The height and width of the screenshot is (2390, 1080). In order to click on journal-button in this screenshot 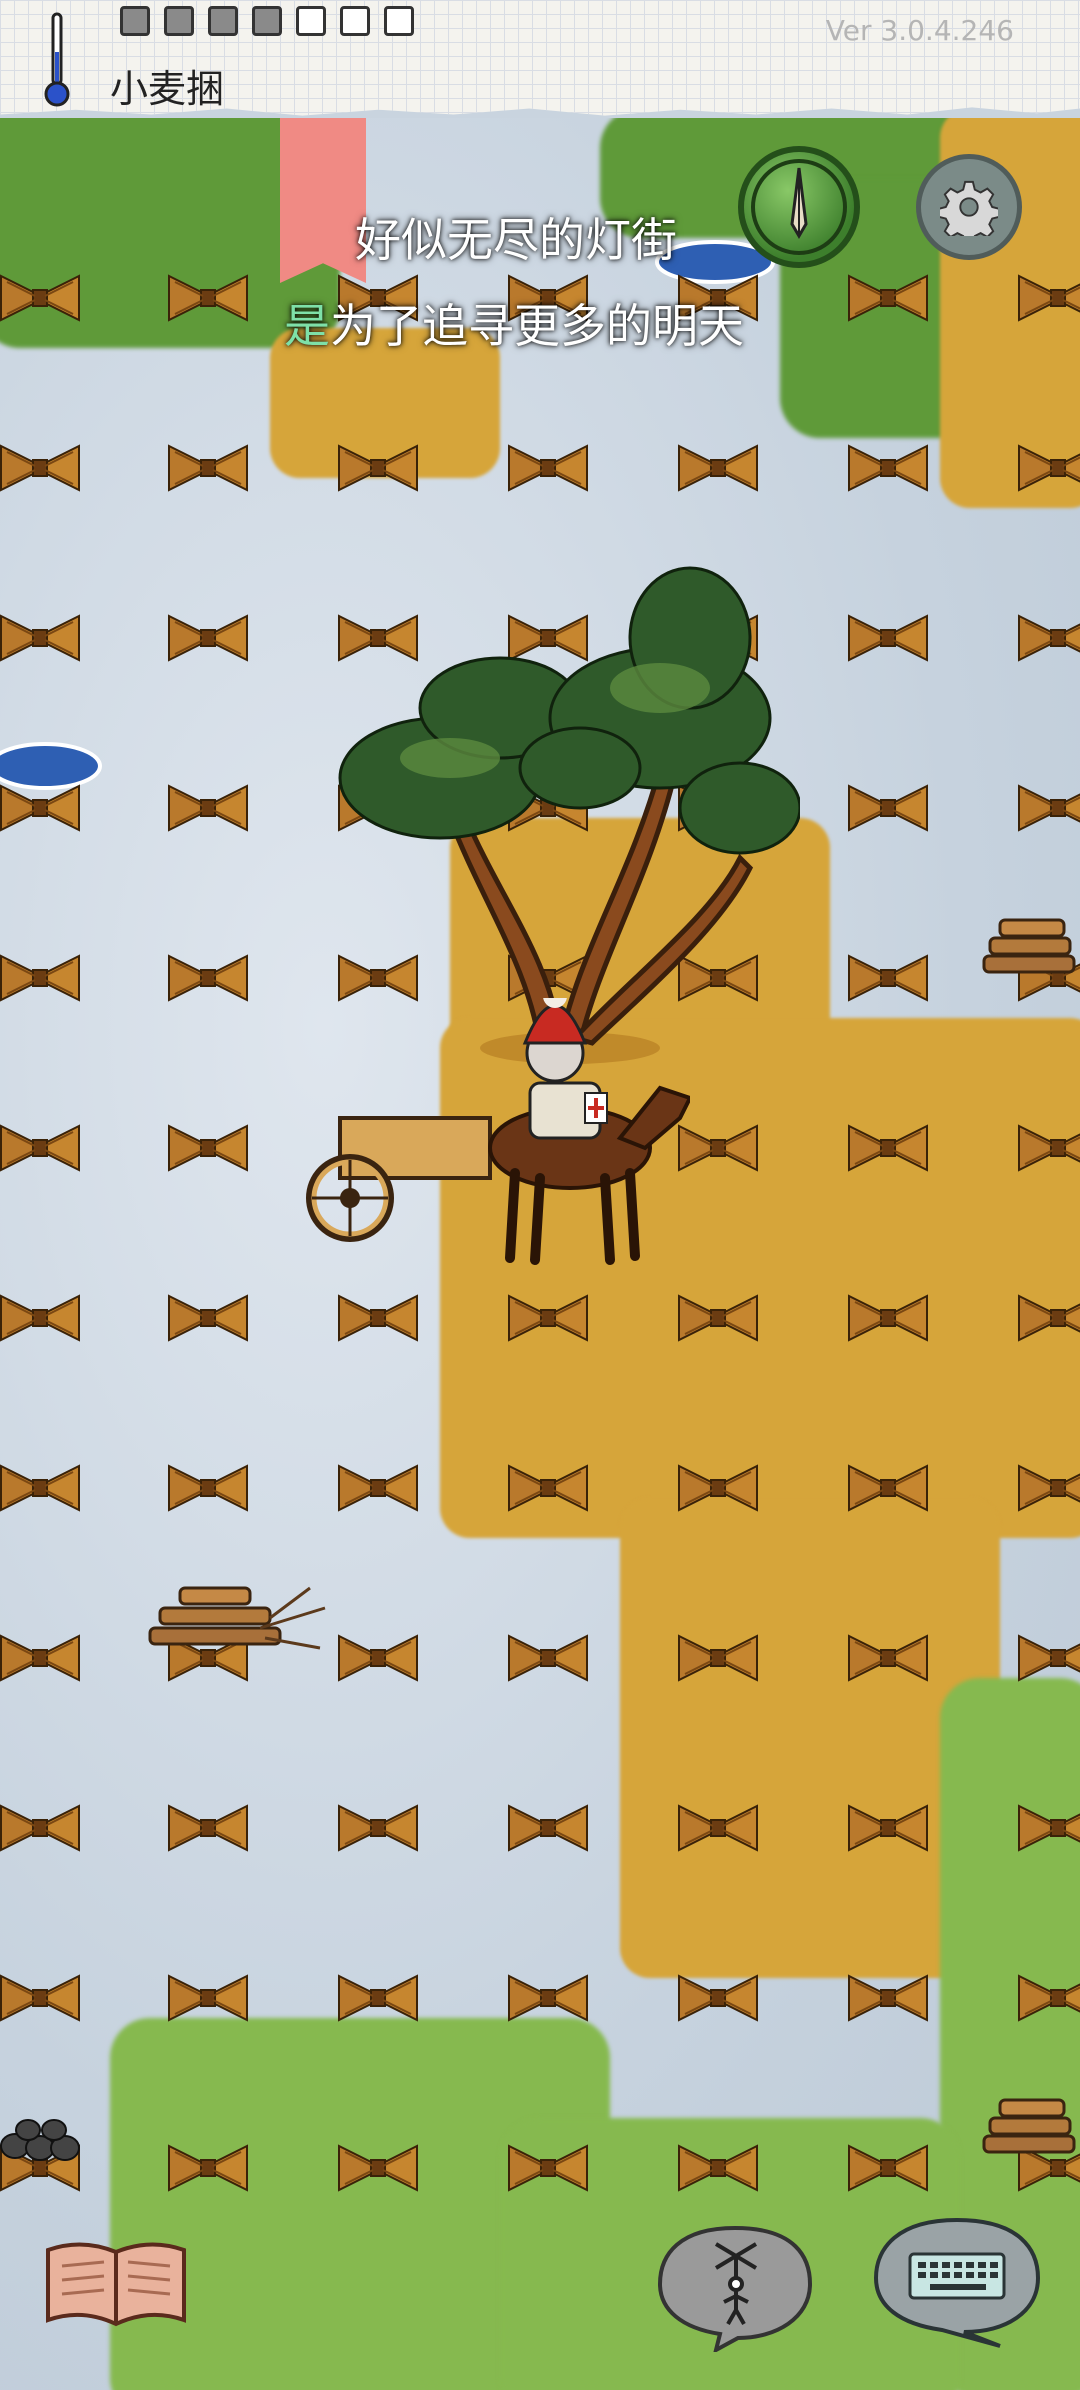, I will do `click(116, 2282)`.